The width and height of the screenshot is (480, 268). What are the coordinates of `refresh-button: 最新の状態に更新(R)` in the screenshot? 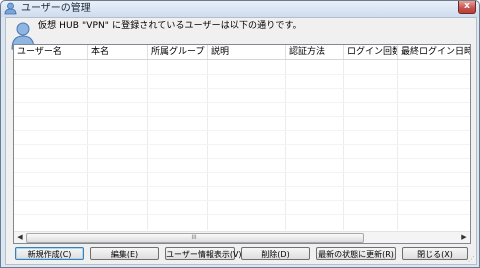 It's located at (356, 253).